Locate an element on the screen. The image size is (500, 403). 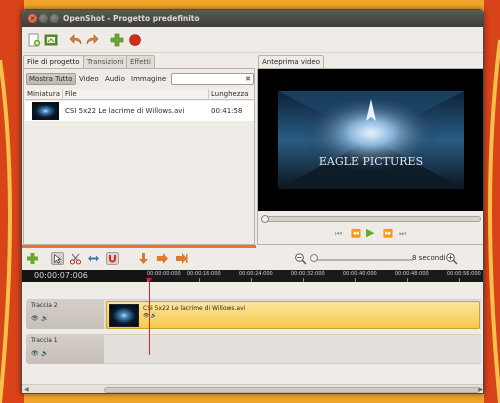
video-overlay-text: EAGLE PICTURES is located at coordinates (371, 161).